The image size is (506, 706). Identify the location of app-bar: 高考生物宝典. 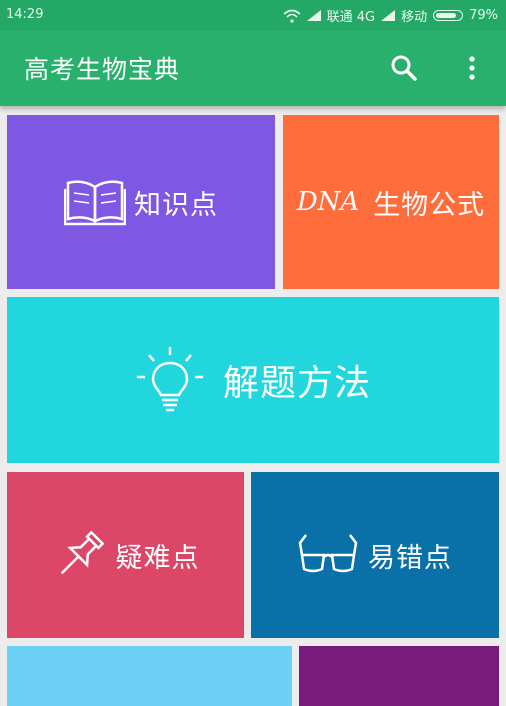
(253, 68).